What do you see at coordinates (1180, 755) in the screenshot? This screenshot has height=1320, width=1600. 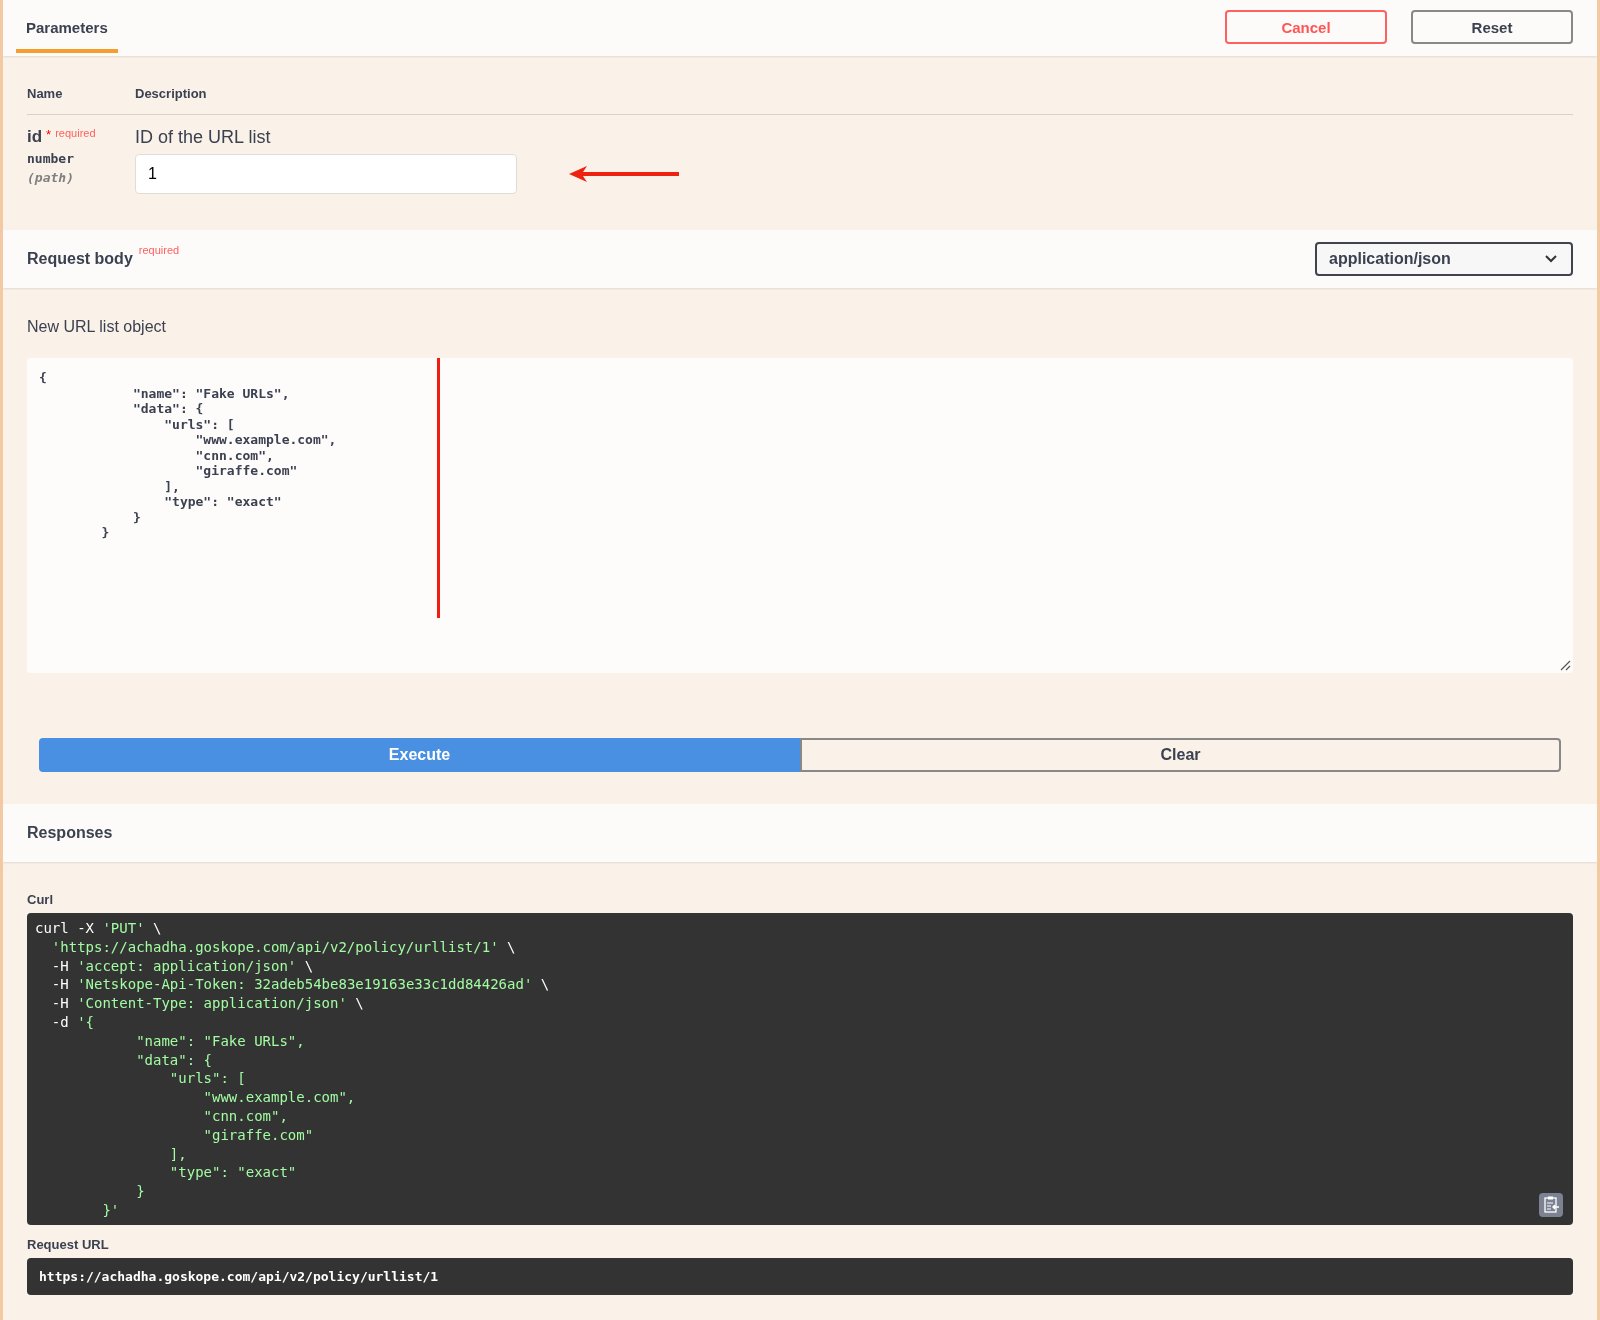 I see `clear-button: Clear` at bounding box center [1180, 755].